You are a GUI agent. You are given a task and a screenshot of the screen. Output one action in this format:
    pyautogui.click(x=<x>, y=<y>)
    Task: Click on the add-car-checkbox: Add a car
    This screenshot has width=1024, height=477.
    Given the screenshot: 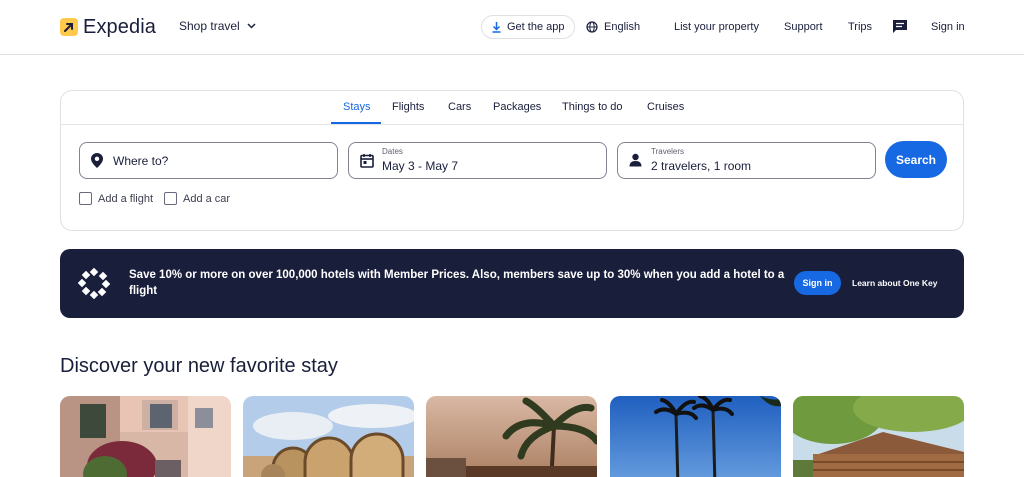 What is the action you would take?
    pyautogui.click(x=197, y=198)
    